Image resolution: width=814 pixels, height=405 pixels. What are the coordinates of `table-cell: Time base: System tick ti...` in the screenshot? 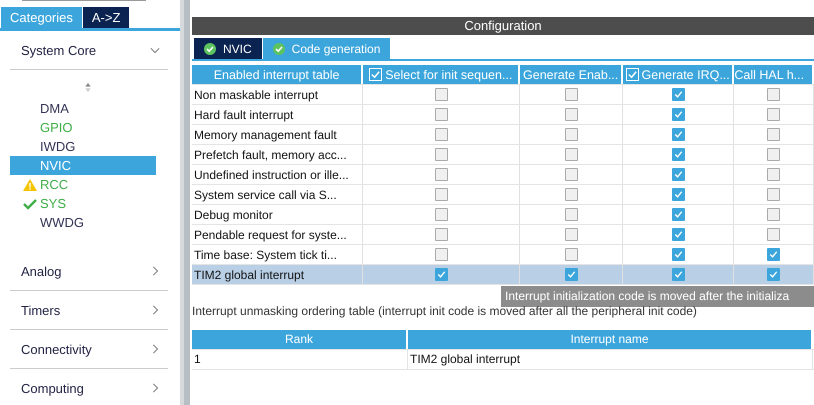 It's located at (278, 254).